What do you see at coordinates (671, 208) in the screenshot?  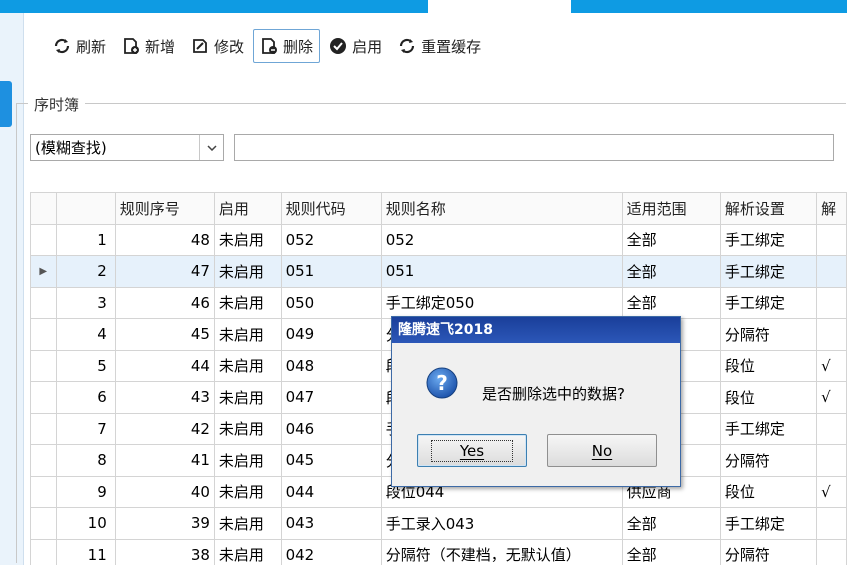 I see `header-scope: 适用范围` at bounding box center [671, 208].